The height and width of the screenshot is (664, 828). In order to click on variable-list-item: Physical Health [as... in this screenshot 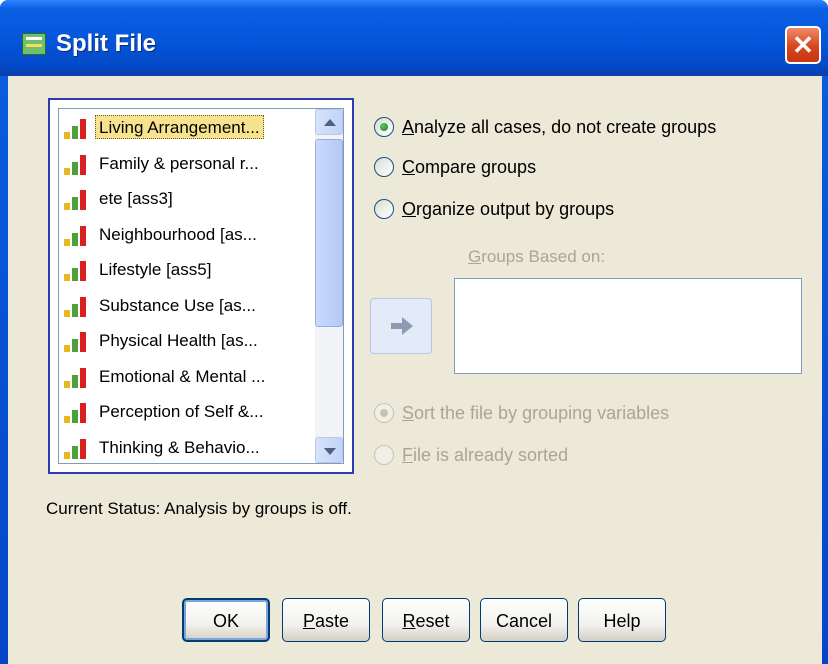, I will do `click(187, 340)`.